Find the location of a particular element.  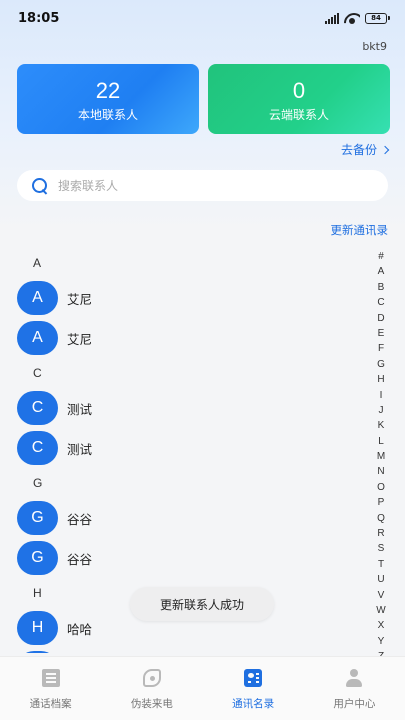

index-letter: U is located at coordinates (381, 579).